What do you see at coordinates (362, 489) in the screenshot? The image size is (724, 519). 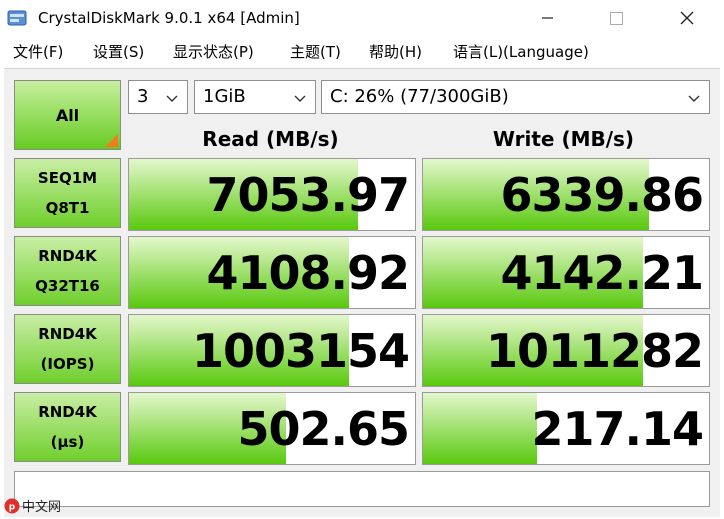 I see `comment-input` at bounding box center [362, 489].